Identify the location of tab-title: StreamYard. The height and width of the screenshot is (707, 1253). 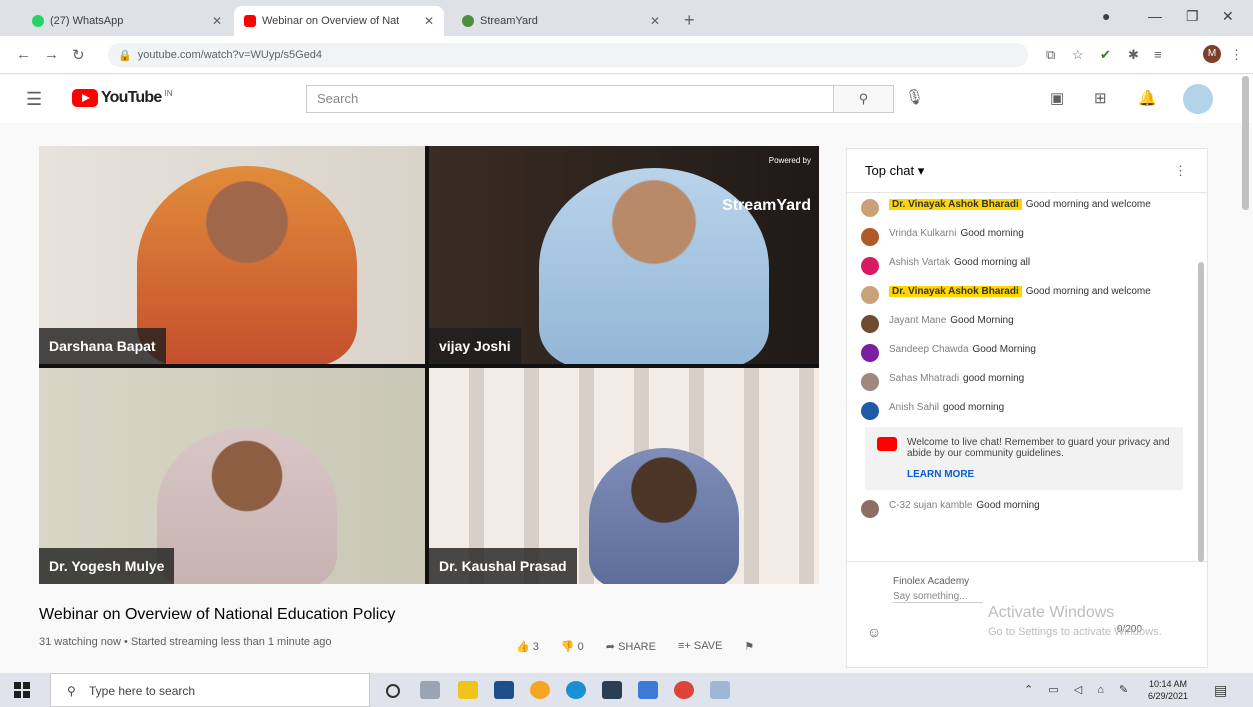
(509, 21).